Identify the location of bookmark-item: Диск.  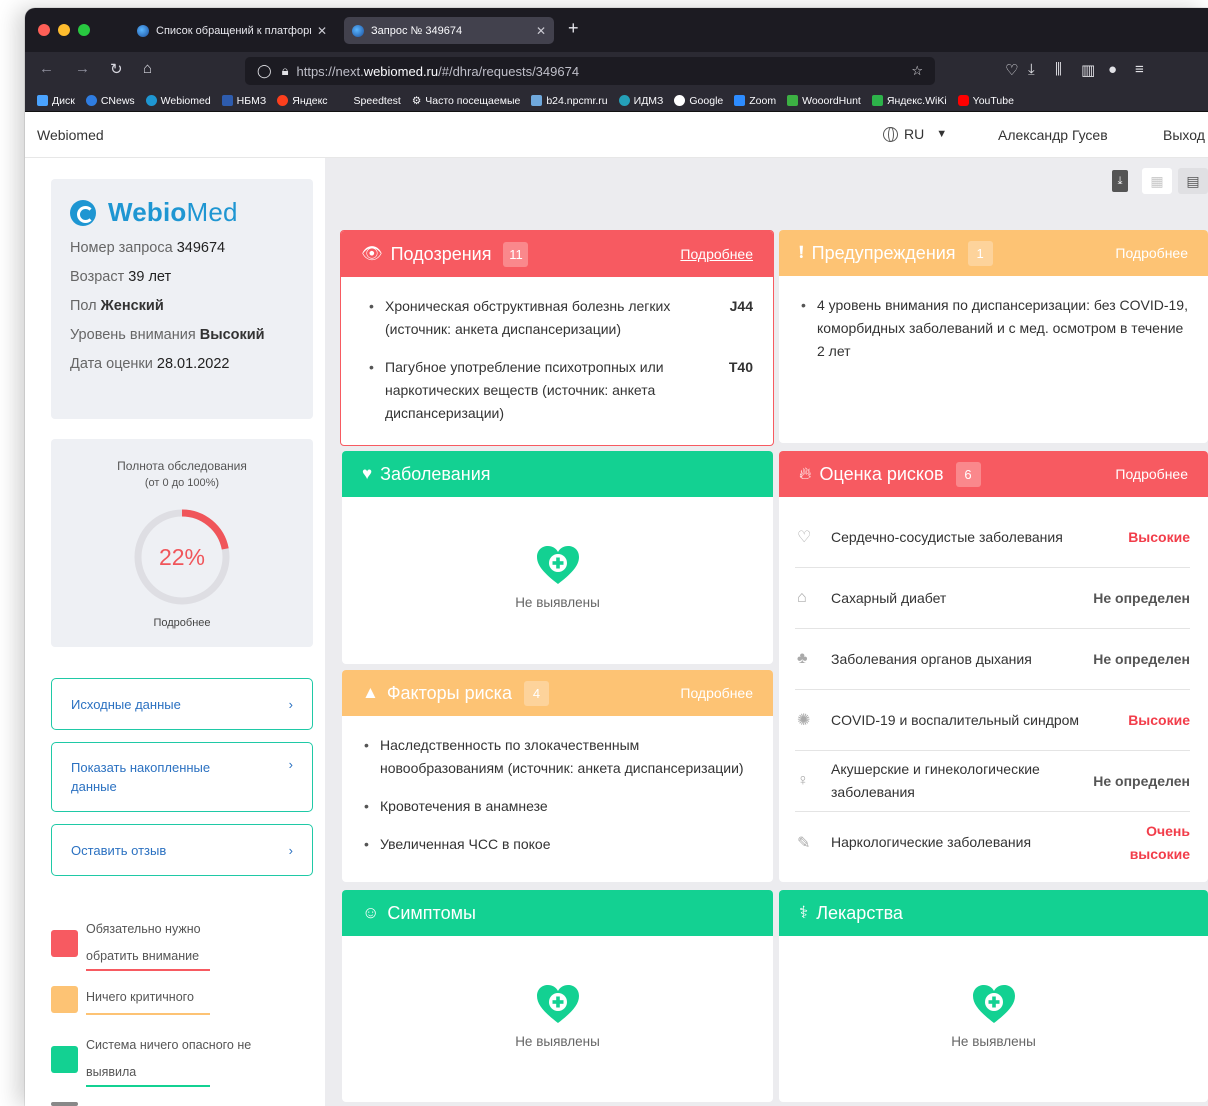
(56, 101).